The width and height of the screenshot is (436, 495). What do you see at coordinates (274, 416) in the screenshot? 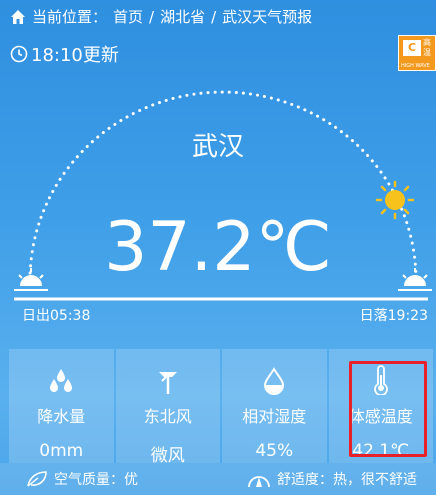
I see `humidity-label: 相对湿度` at bounding box center [274, 416].